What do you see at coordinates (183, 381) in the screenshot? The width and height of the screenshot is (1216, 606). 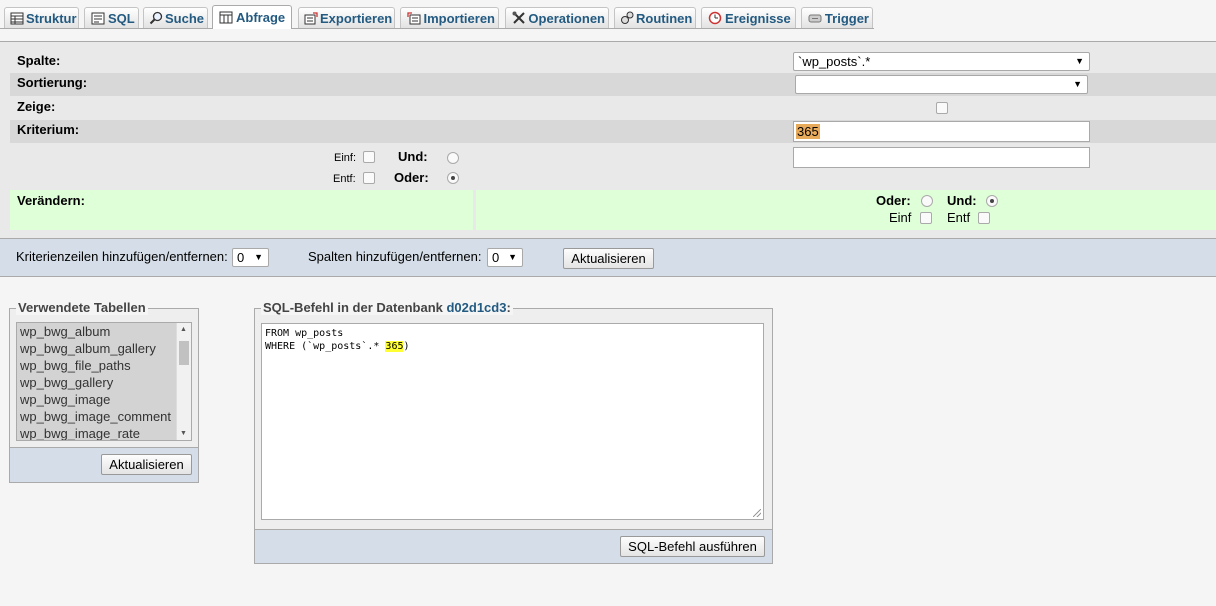 I see `list-scrollbar: ▲ ▼` at bounding box center [183, 381].